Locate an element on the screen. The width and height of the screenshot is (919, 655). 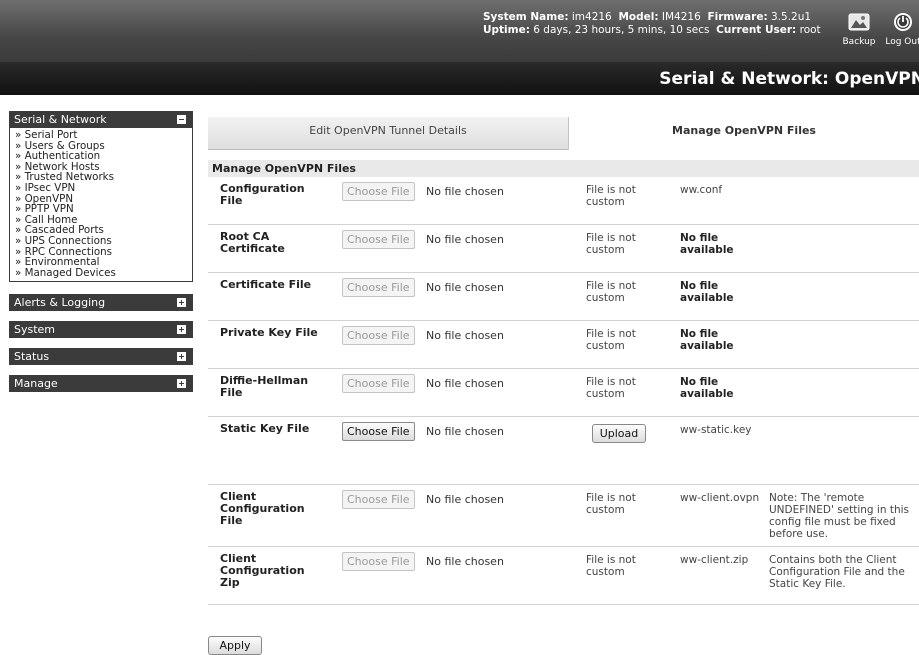
sidebar-section-label: System is located at coordinates (35, 330).